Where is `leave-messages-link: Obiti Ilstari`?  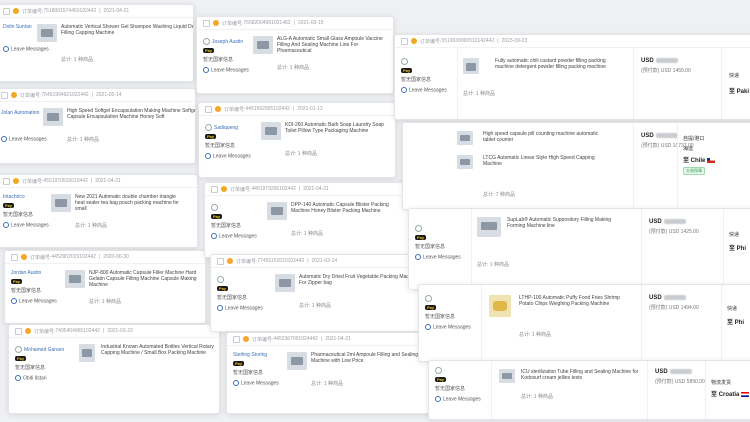
leave-messages-link: Obiti Ilstari is located at coordinates (44, 378).